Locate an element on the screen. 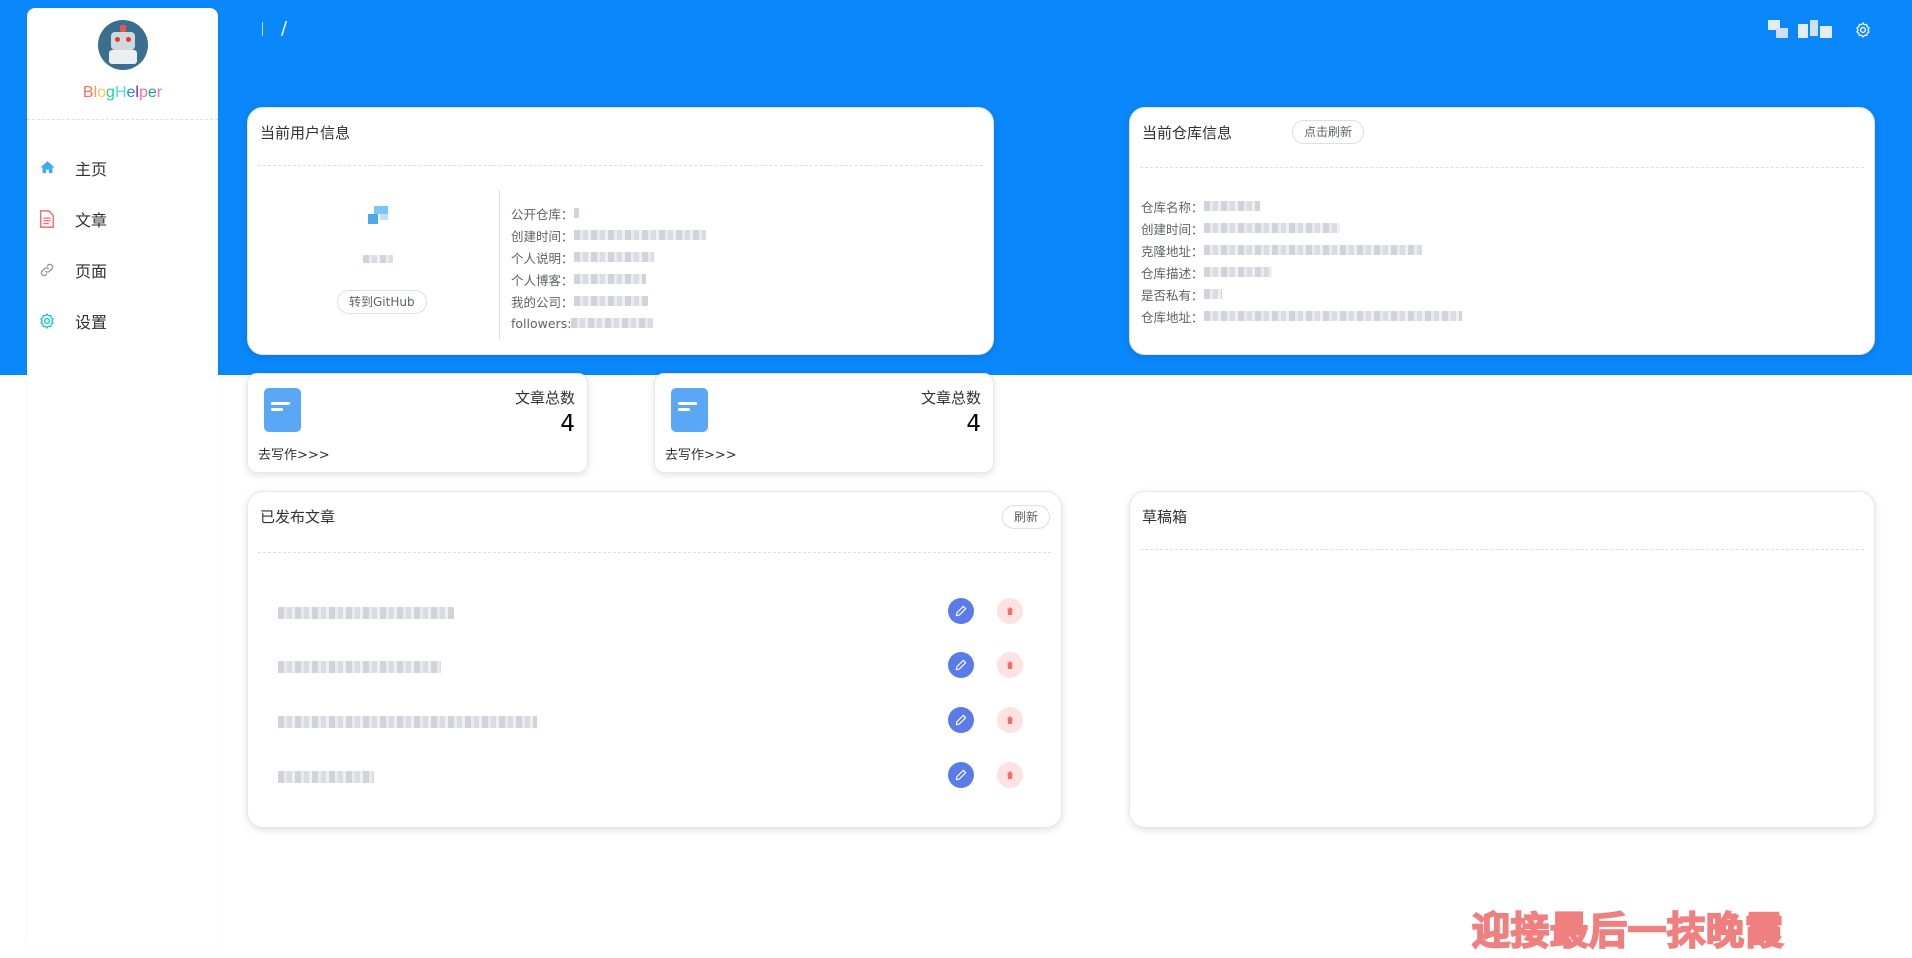  sidebar-item-label: 文章 is located at coordinates (91, 220).